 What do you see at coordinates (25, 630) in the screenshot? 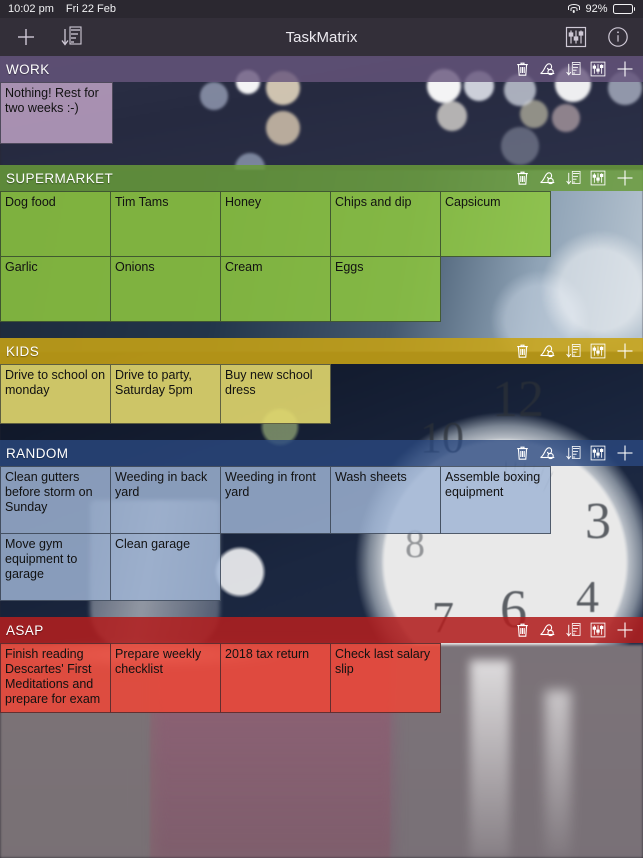
I see `section-title: ASAP` at bounding box center [25, 630].